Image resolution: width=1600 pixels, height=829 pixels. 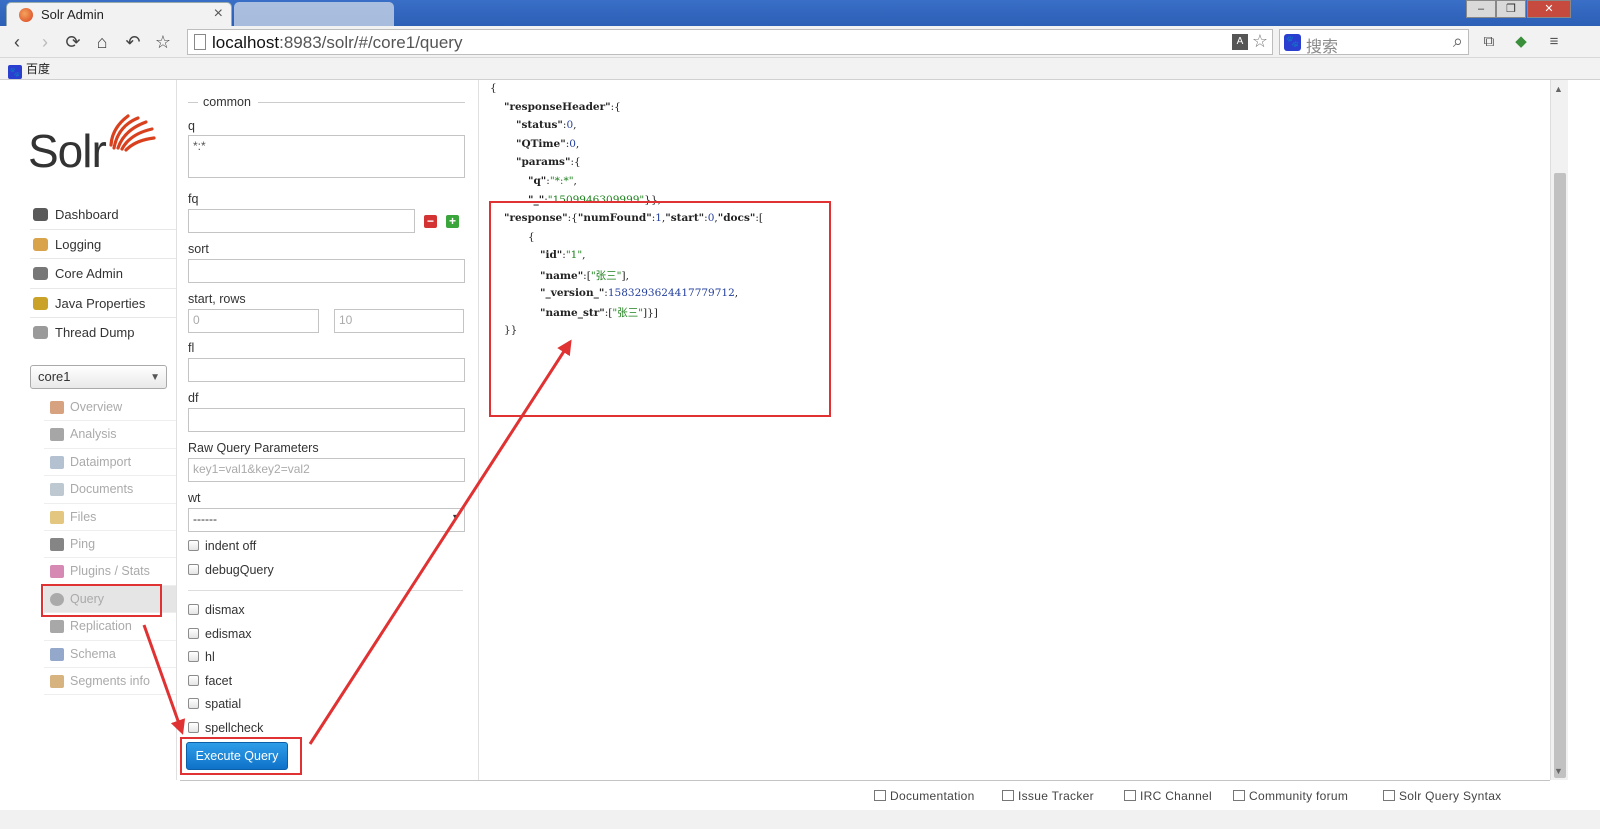 What do you see at coordinates (133, 42) in the screenshot?
I see `undo-icon: ↶` at bounding box center [133, 42].